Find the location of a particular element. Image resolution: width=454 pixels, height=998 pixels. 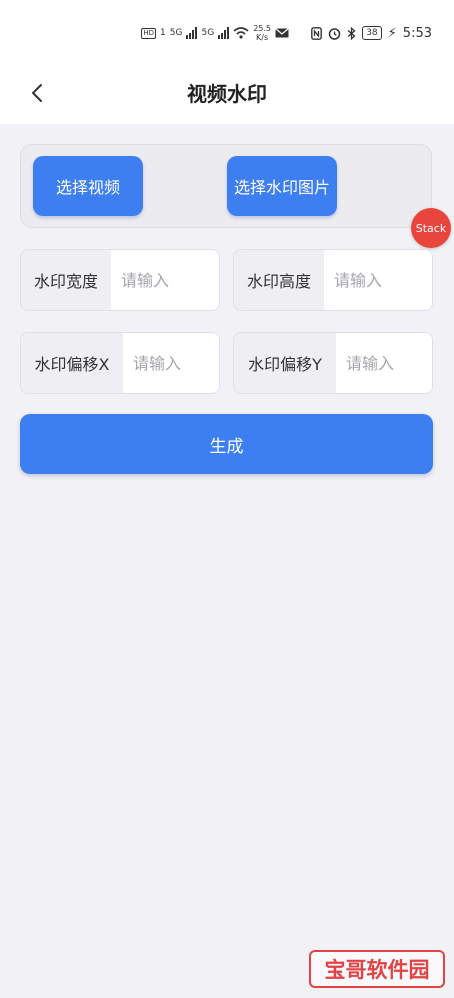

stack-floating-badge: Stack is located at coordinates (431, 228).